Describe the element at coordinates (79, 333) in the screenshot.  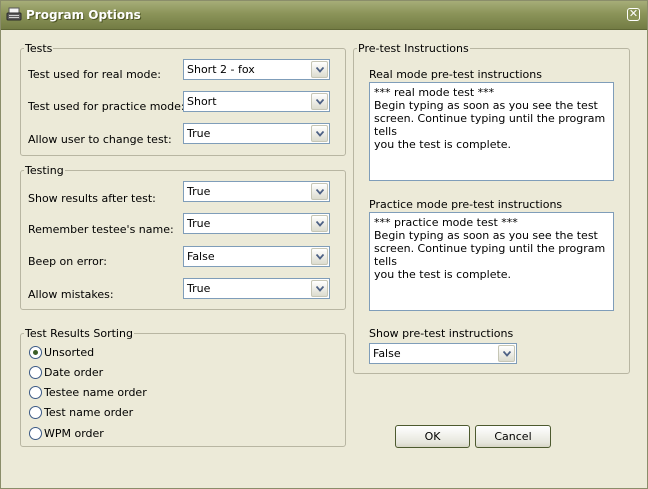
I see `sorting-legend: Test Results Sorting` at that location.